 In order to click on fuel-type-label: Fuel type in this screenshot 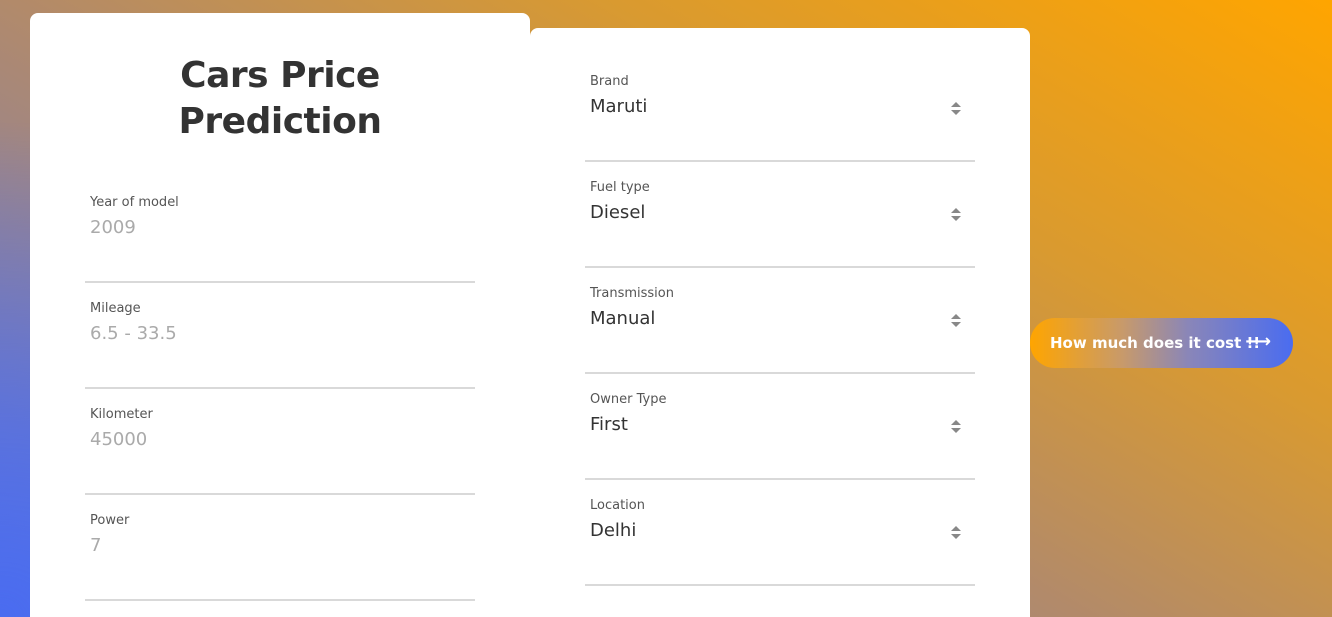, I will do `click(620, 187)`.